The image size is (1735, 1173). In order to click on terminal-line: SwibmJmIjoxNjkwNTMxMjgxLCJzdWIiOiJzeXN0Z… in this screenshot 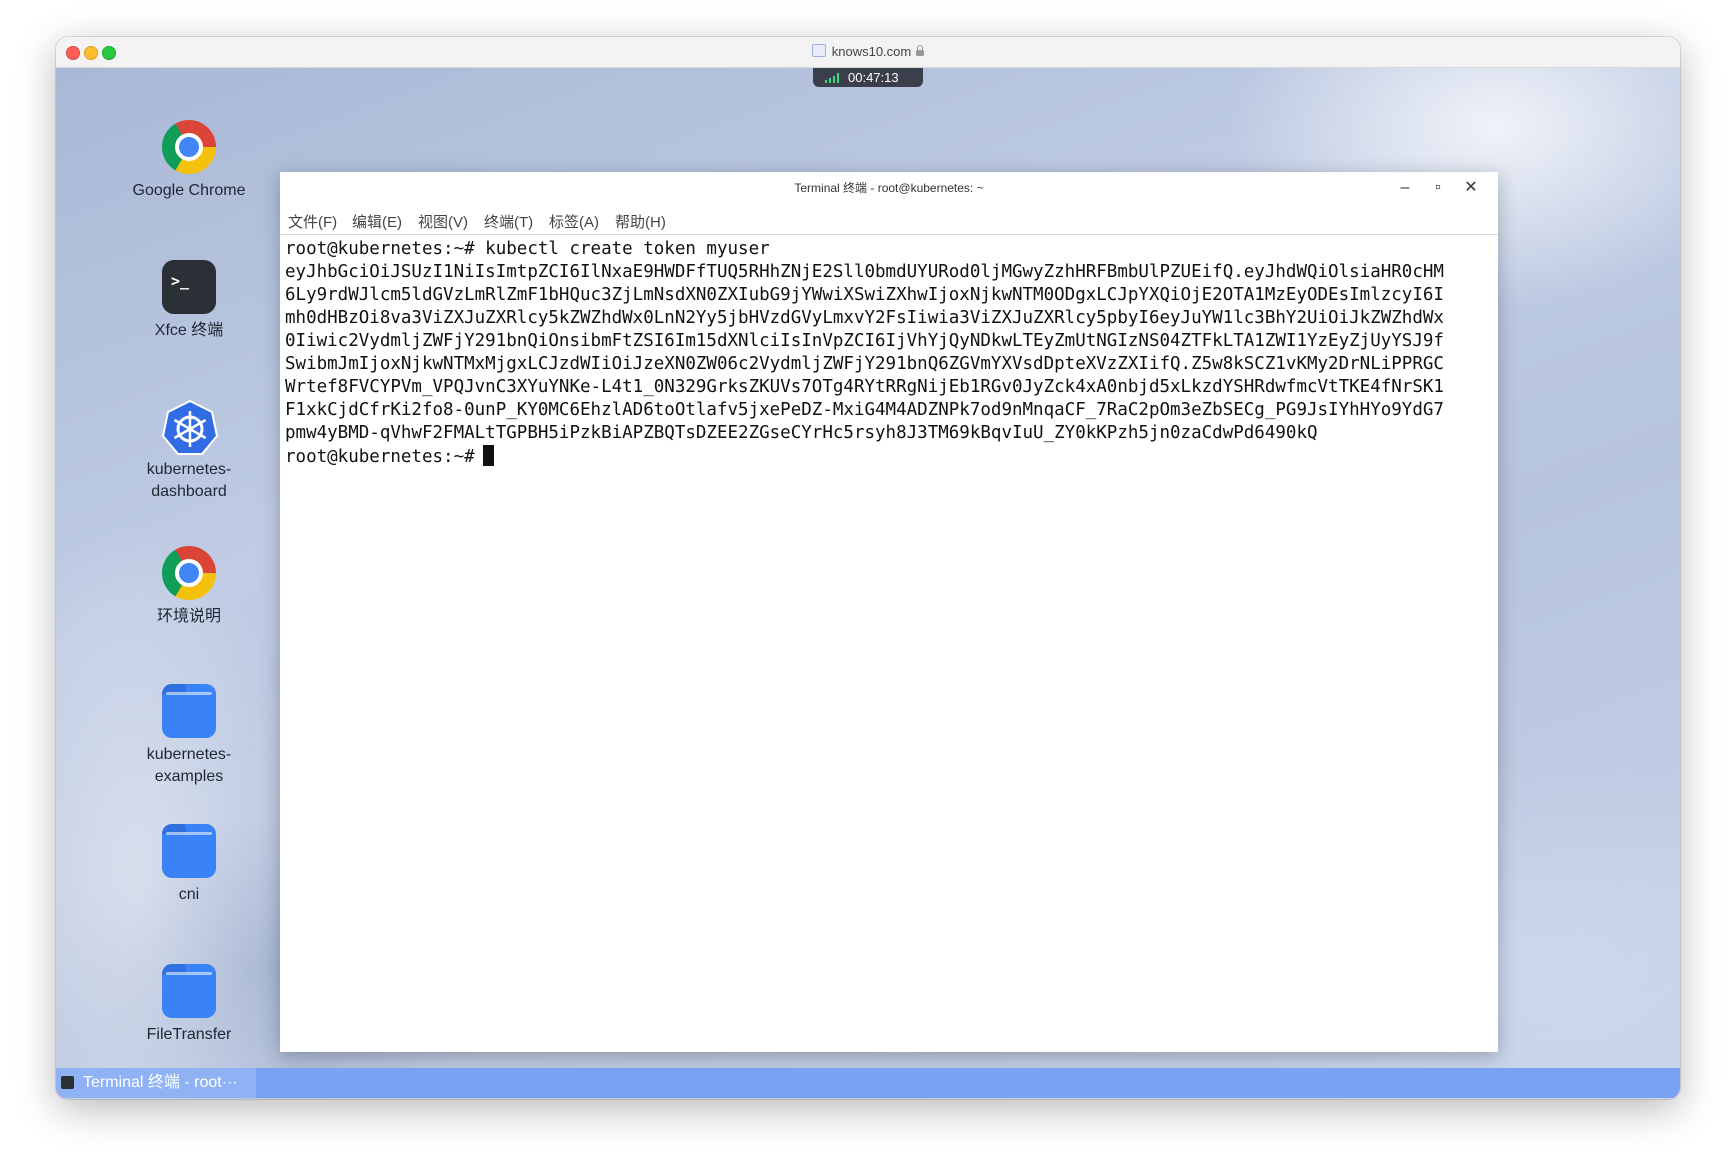, I will do `click(864, 364)`.